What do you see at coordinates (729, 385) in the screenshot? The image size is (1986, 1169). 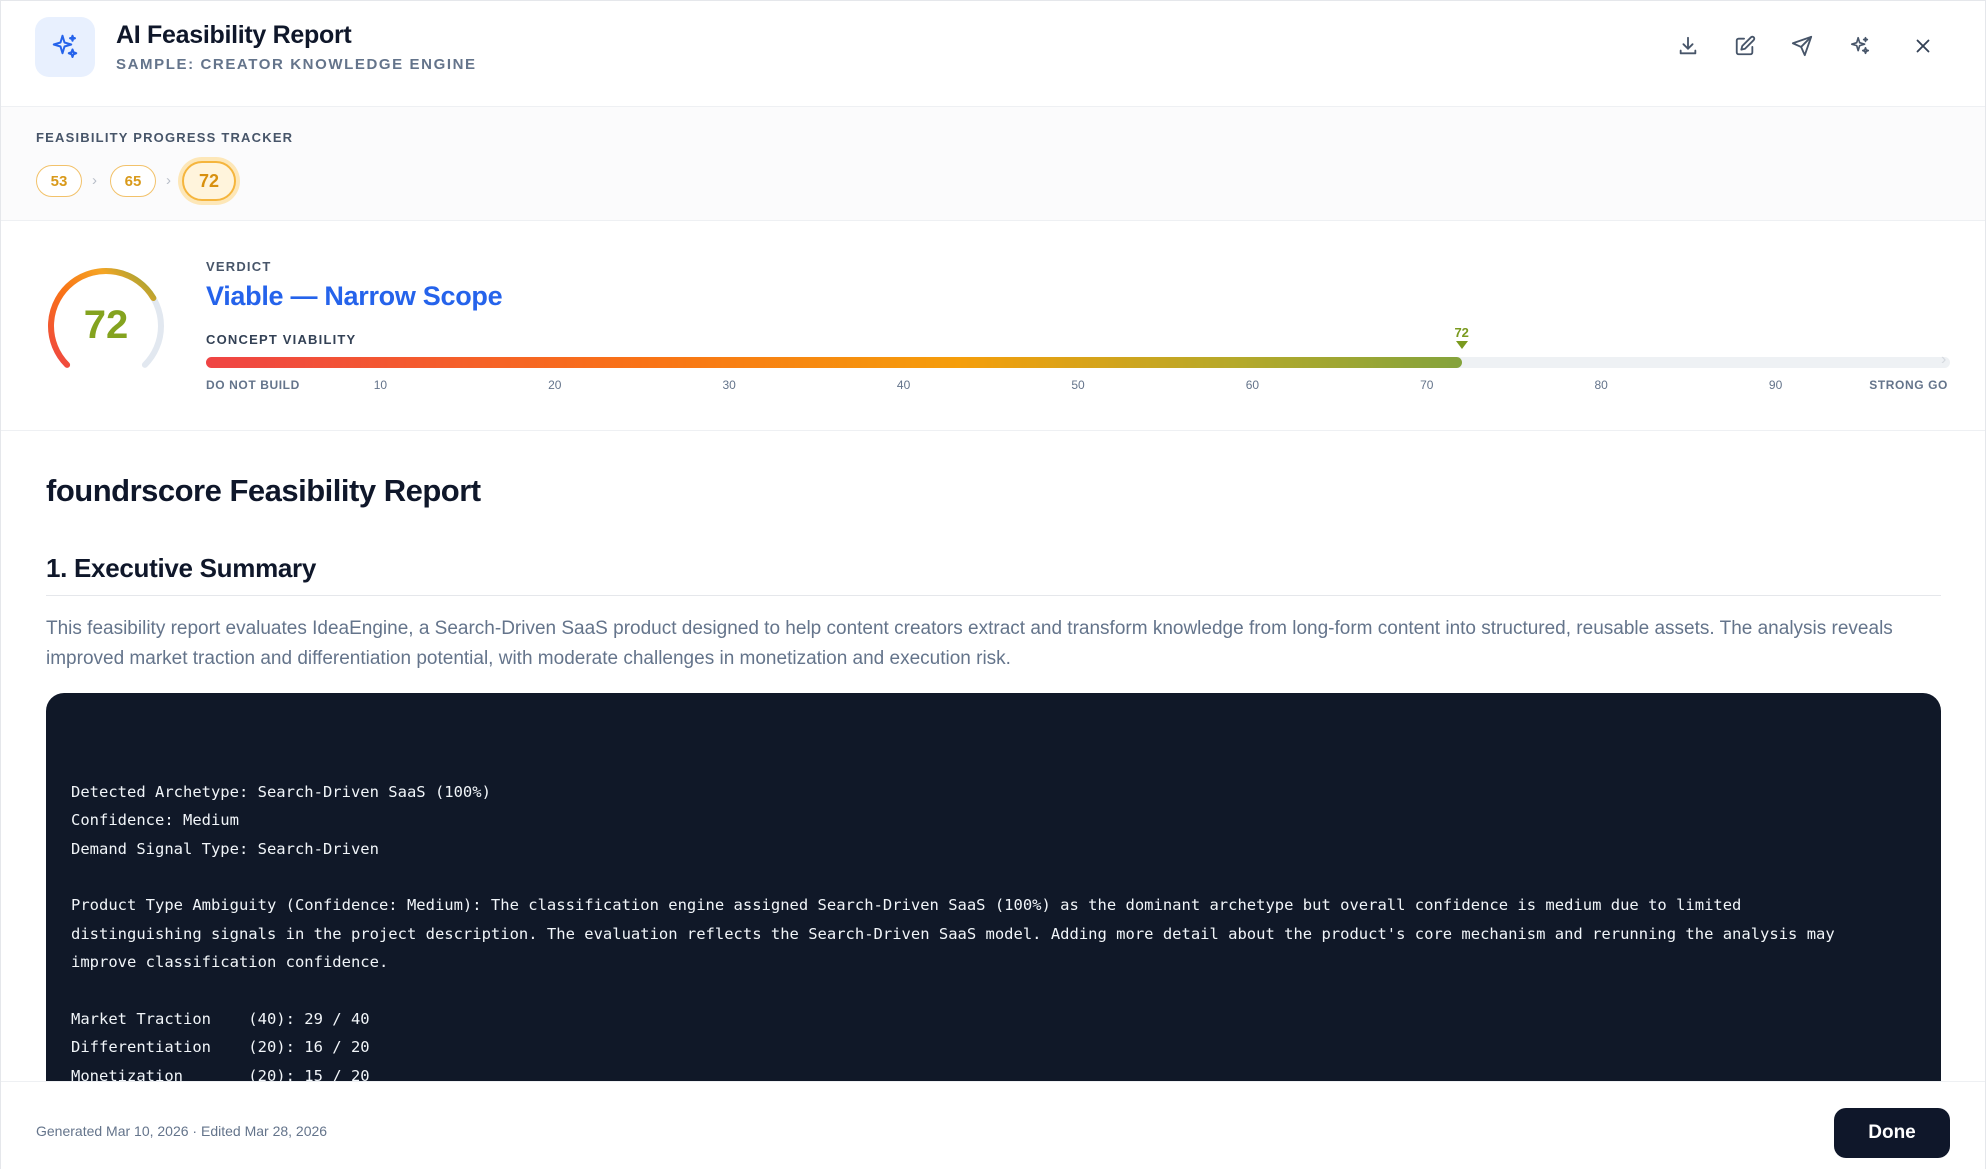 I see `scale-tick: 30` at bounding box center [729, 385].